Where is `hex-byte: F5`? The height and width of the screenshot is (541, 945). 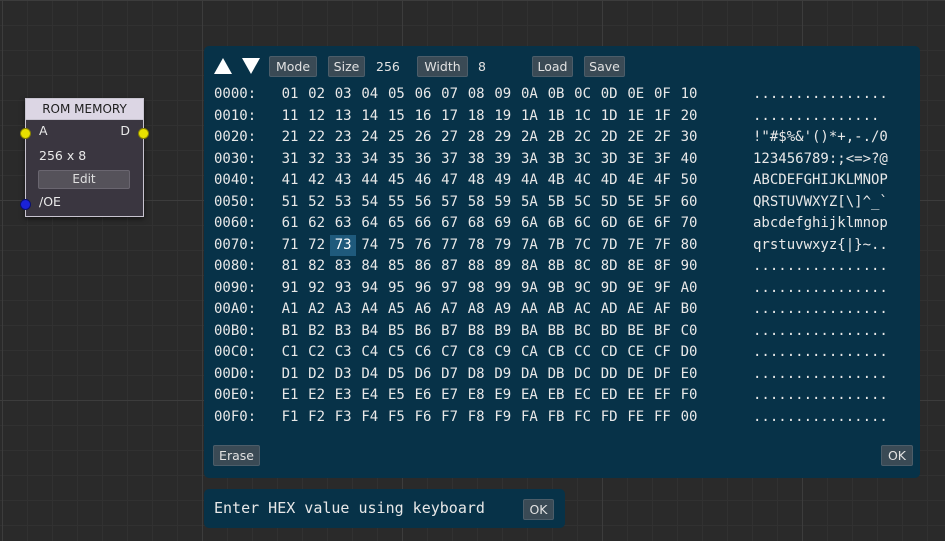
hex-byte: F5 is located at coordinates (396, 417).